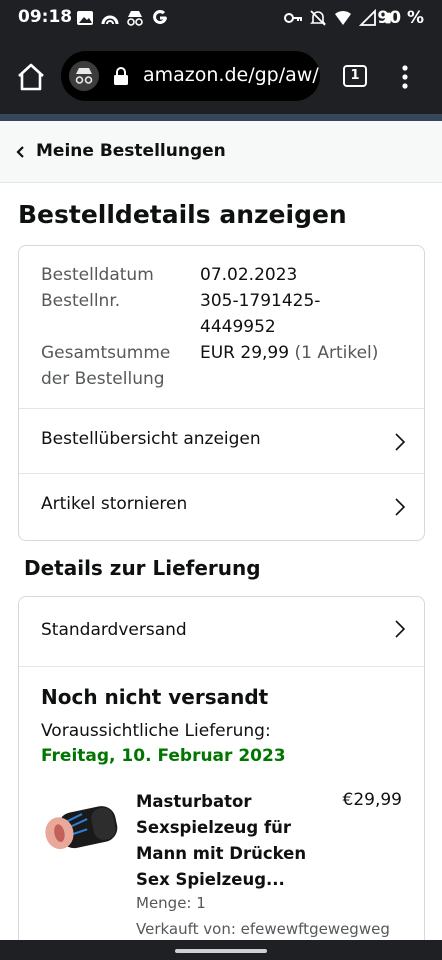 This screenshot has height=960, width=442. What do you see at coordinates (131, 151) in the screenshot?
I see `breadcrumb-link: Meine Bestellungen` at bounding box center [131, 151].